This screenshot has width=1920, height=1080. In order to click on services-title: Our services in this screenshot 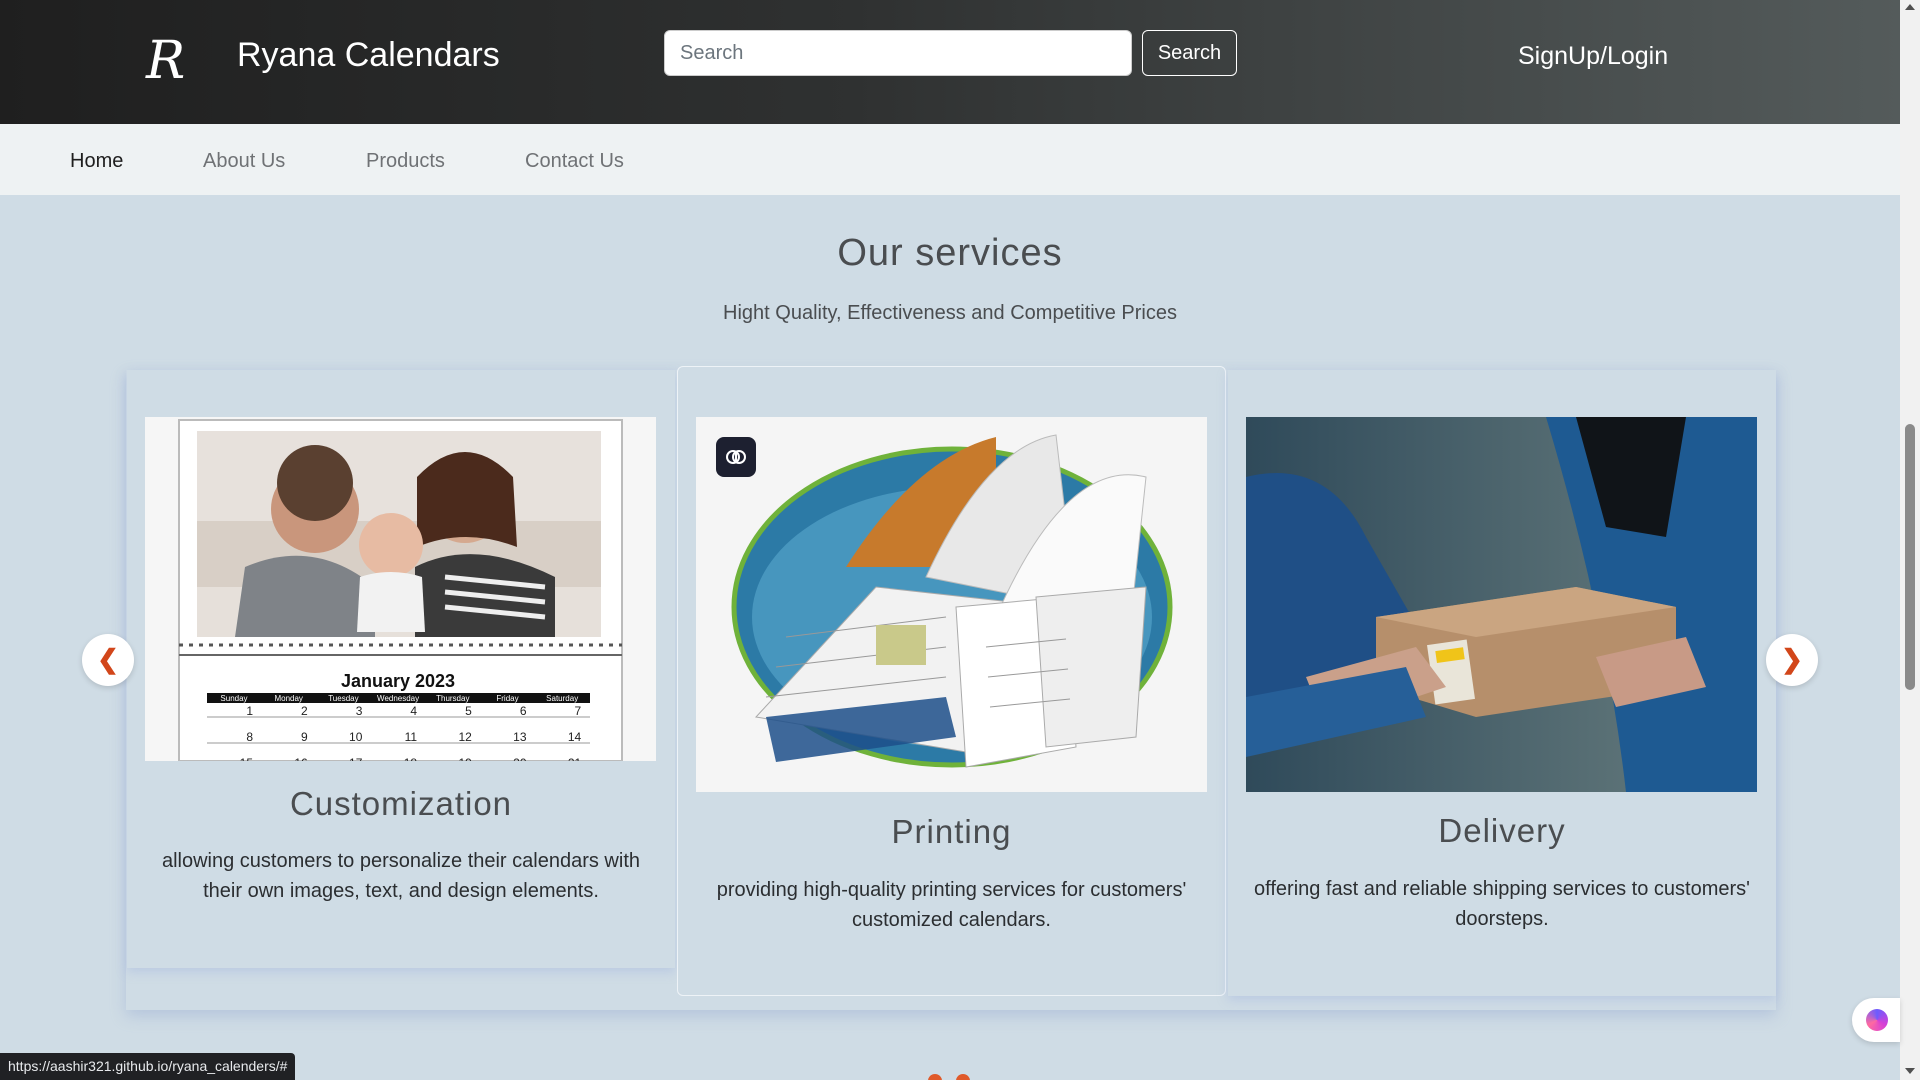, I will do `click(950, 253)`.